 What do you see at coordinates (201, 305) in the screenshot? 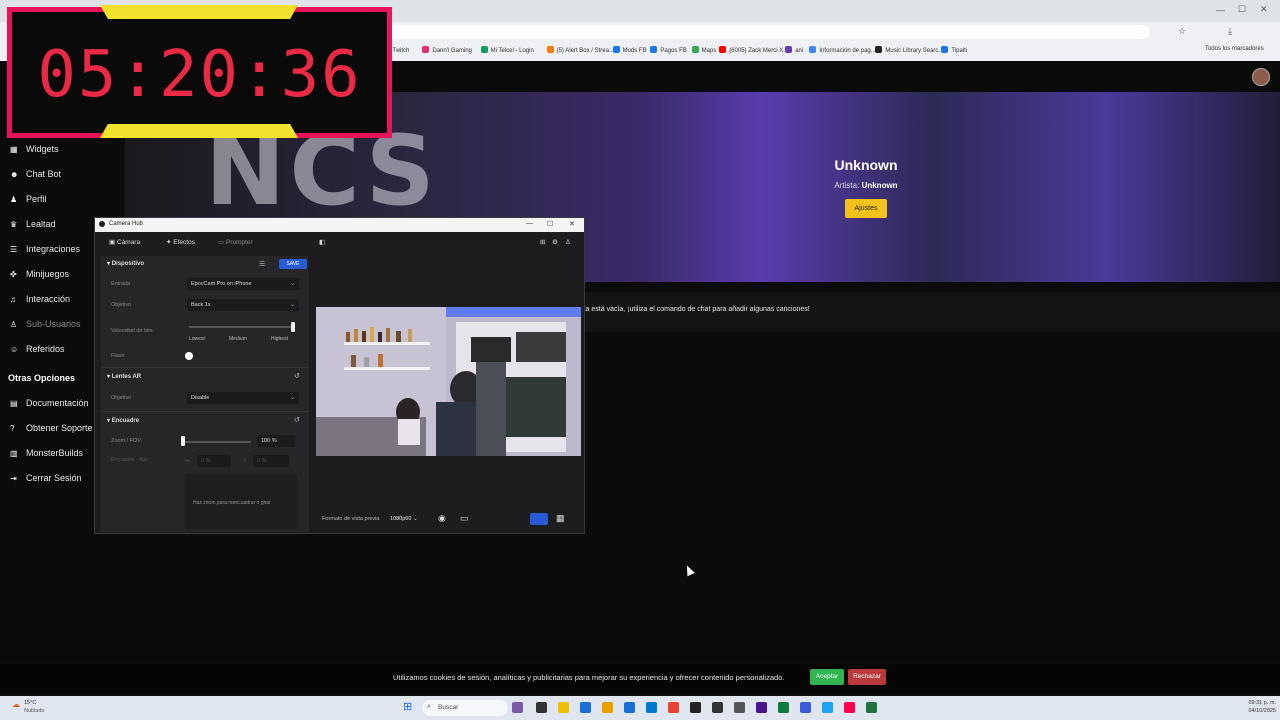
I see `lens-value: Back 1x` at bounding box center [201, 305].